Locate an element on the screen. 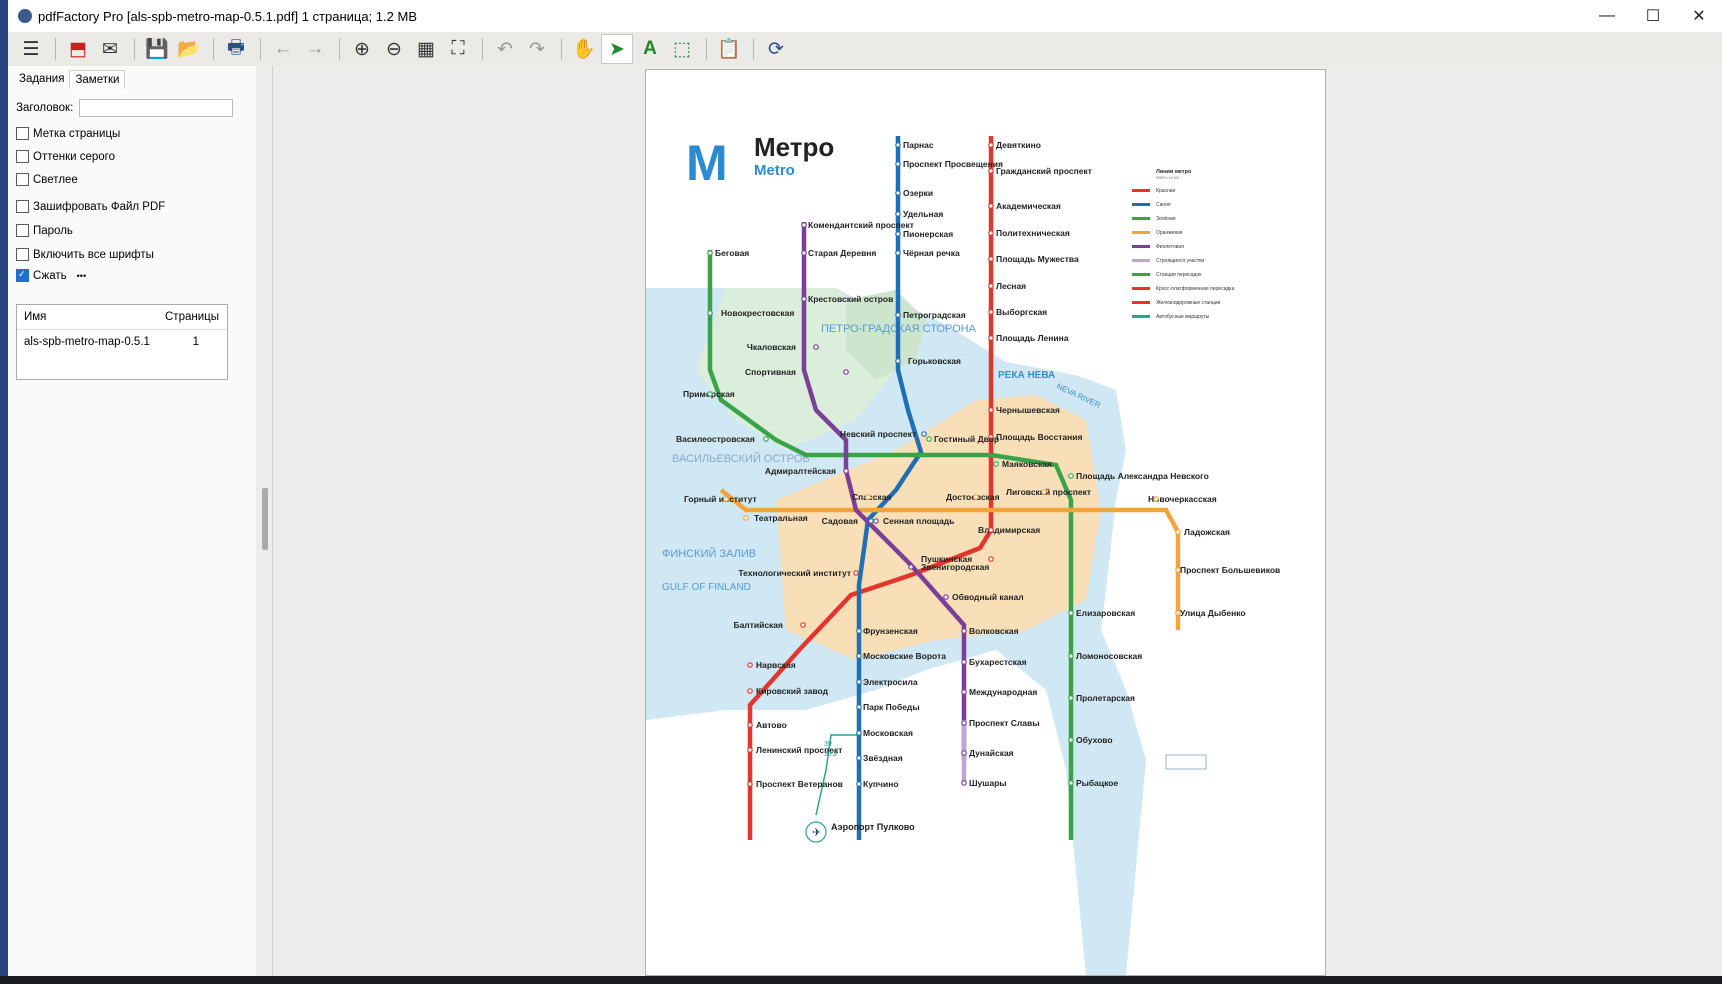 Image resolution: width=1722 pixels, height=984 pixels. notes-icon: 📋 is located at coordinates (729, 49).